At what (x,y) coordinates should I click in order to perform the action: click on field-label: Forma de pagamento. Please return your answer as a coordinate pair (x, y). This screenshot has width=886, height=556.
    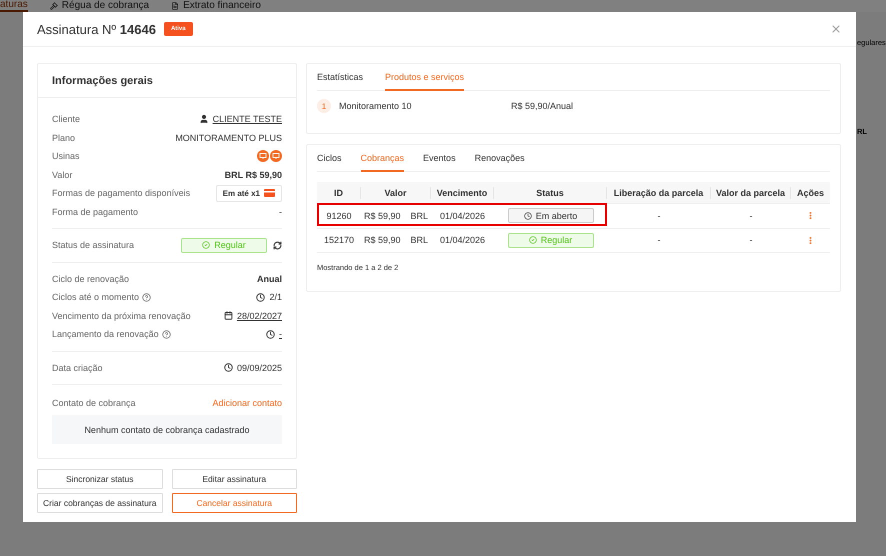
    Looking at the image, I should click on (95, 211).